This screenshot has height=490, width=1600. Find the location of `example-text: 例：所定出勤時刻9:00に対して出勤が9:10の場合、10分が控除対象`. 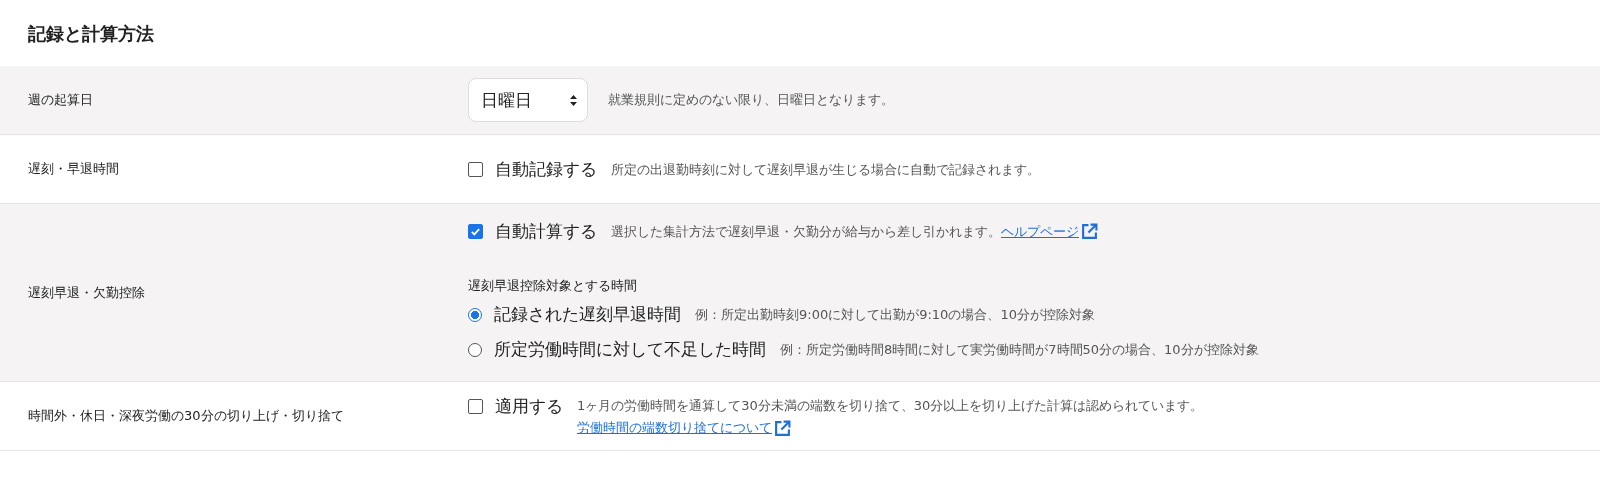

example-text: 例：所定出勤時刻9:00に対して出勤が9:10の場合、10分が控除対象 is located at coordinates (895, 314).